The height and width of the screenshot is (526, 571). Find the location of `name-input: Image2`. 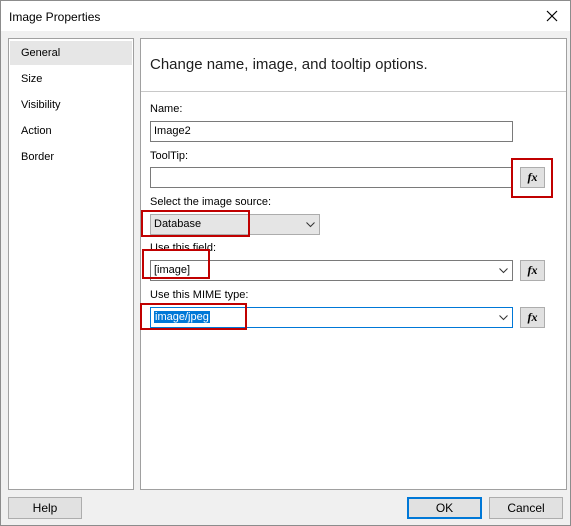

name-input: Image2 is located at coordinates (331, 131).